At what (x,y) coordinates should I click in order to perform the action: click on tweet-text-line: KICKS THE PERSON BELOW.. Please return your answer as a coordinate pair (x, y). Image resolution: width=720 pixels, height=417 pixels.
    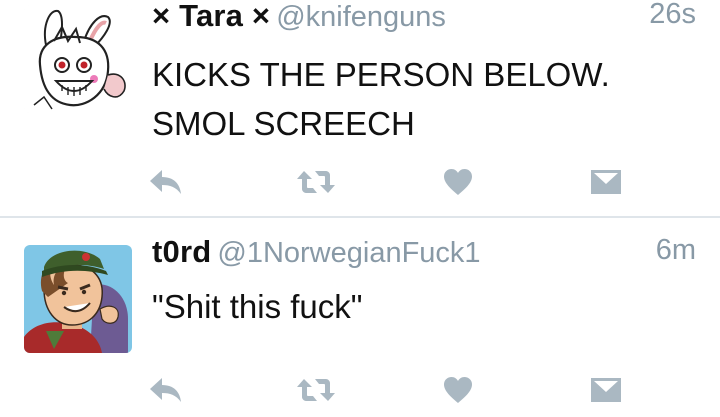
    Looking at the image, I should click on (381, 74).